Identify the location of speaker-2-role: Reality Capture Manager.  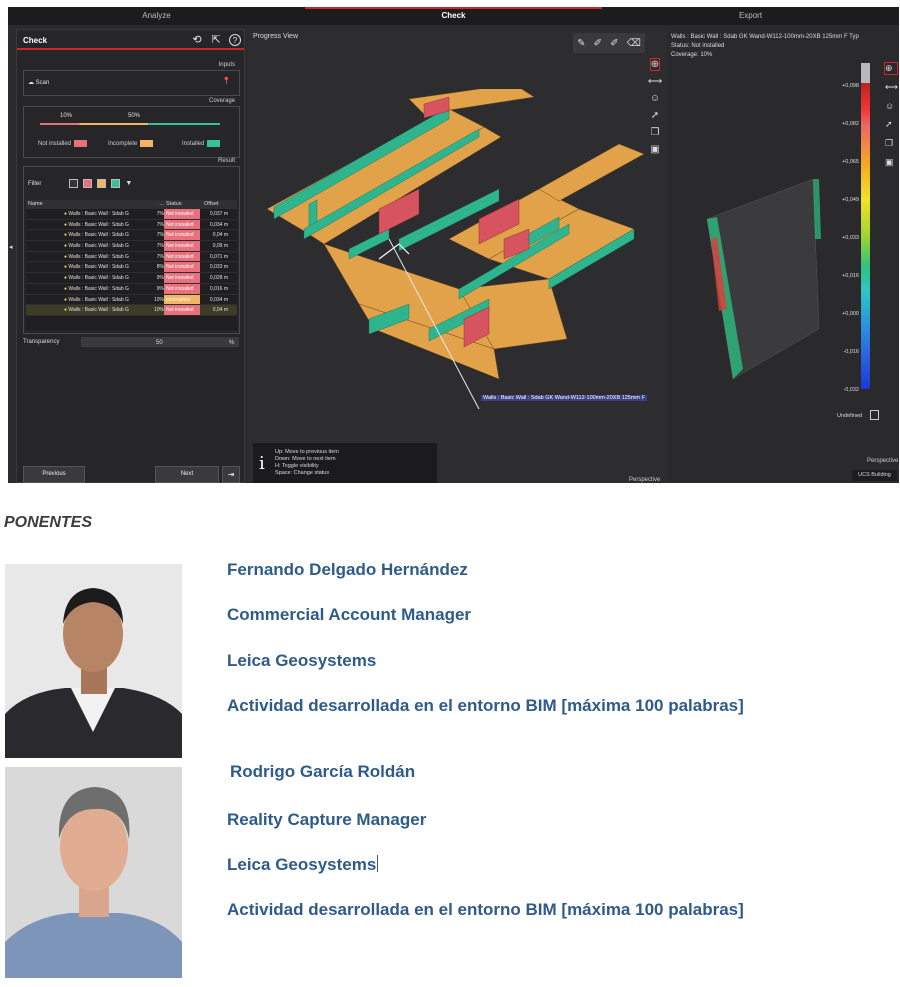
(327, 819).